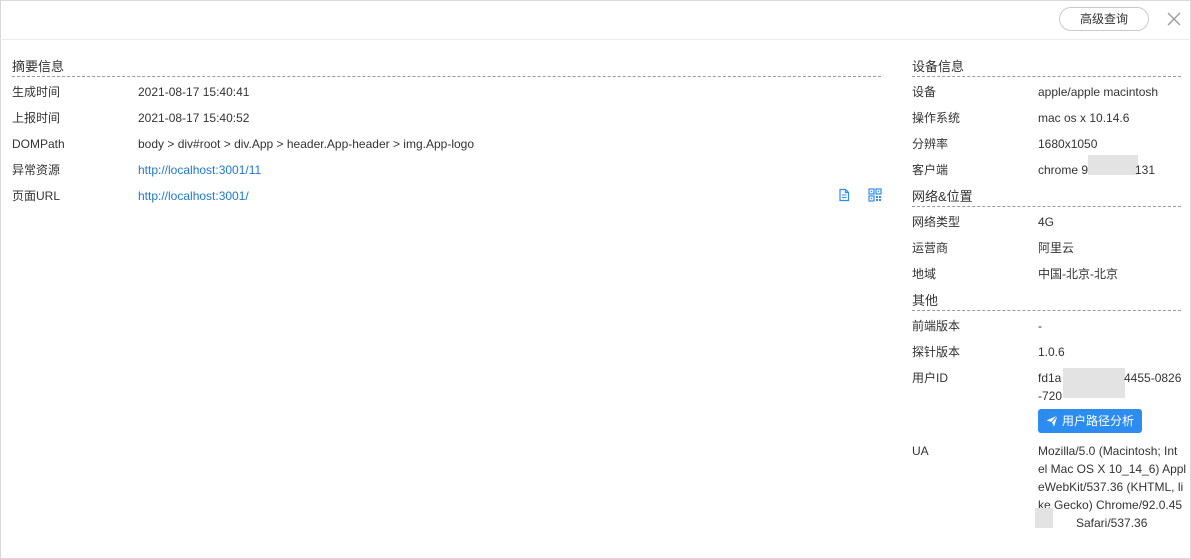 Image resolution: width=1191 pixels, height=559 pixels. Describe the element at coordinates (1050, 396) in the screenshot. I see `user-id-value-line2: -720` at that location.